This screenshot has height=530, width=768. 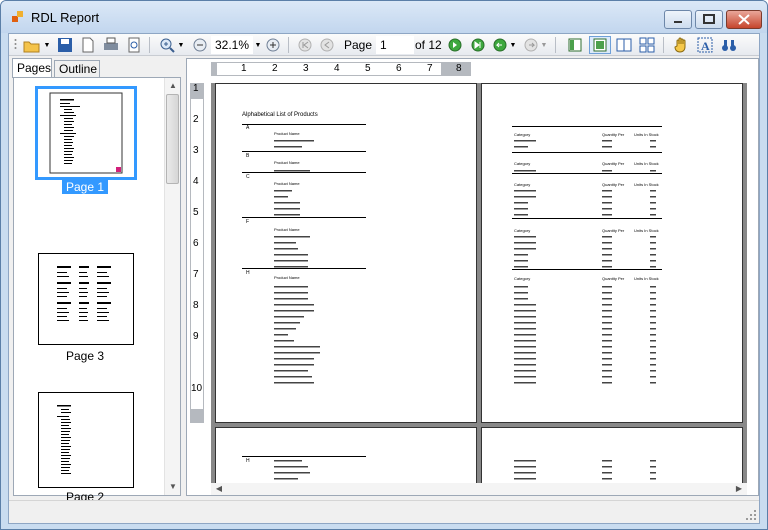 I want to click on new-page-button, so click(x=88, y=45).